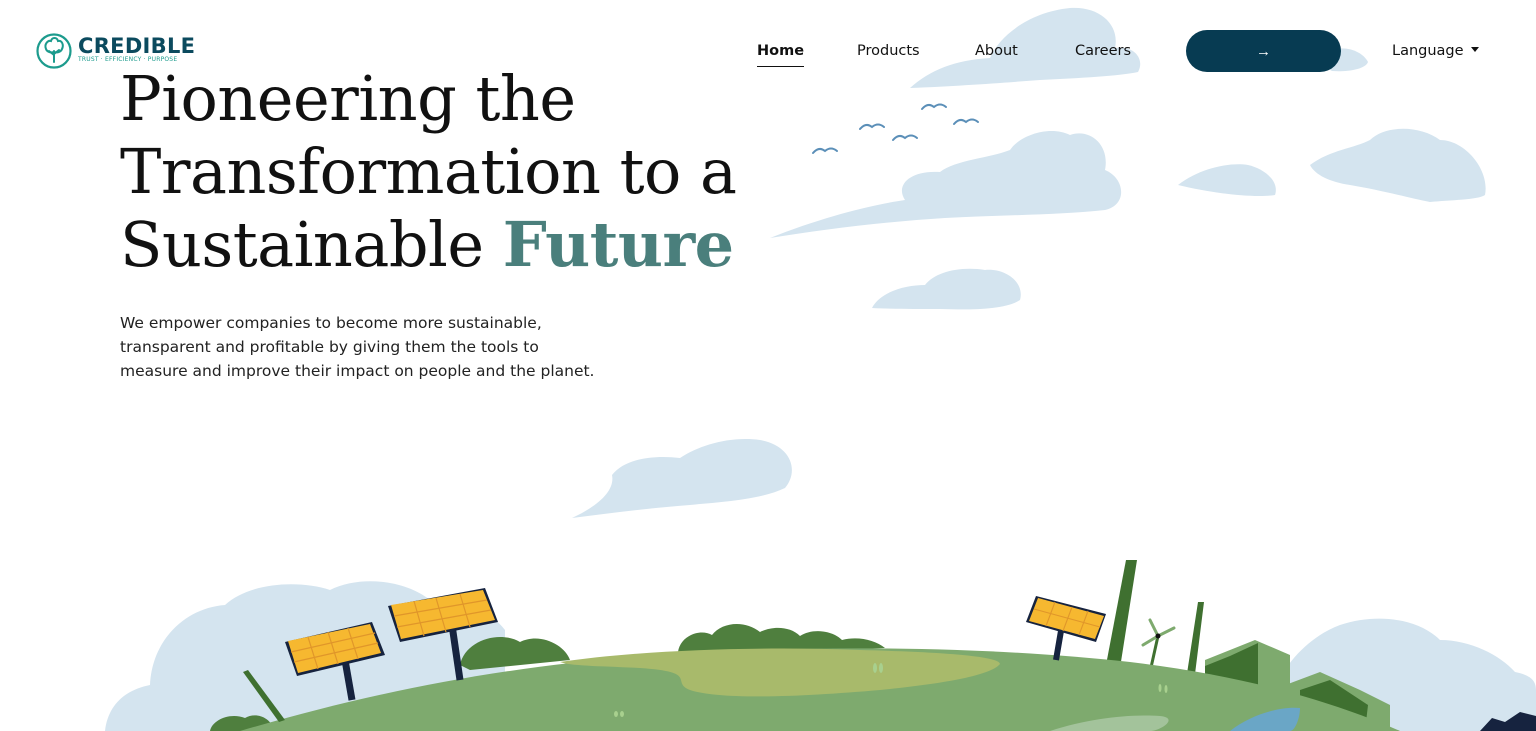 The image size is (1536, 731). I want to click on wind-turbine, so click(1158, 645).